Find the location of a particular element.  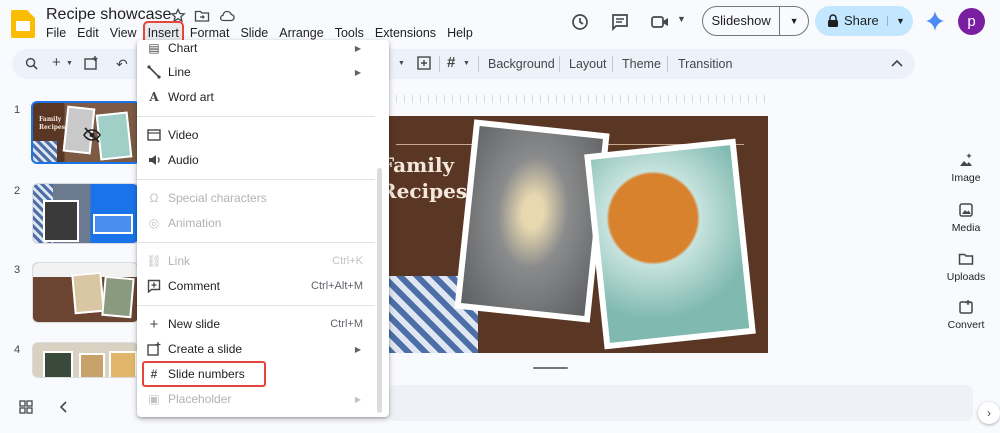

menu-help: Help is located at coordinates (460, 34).